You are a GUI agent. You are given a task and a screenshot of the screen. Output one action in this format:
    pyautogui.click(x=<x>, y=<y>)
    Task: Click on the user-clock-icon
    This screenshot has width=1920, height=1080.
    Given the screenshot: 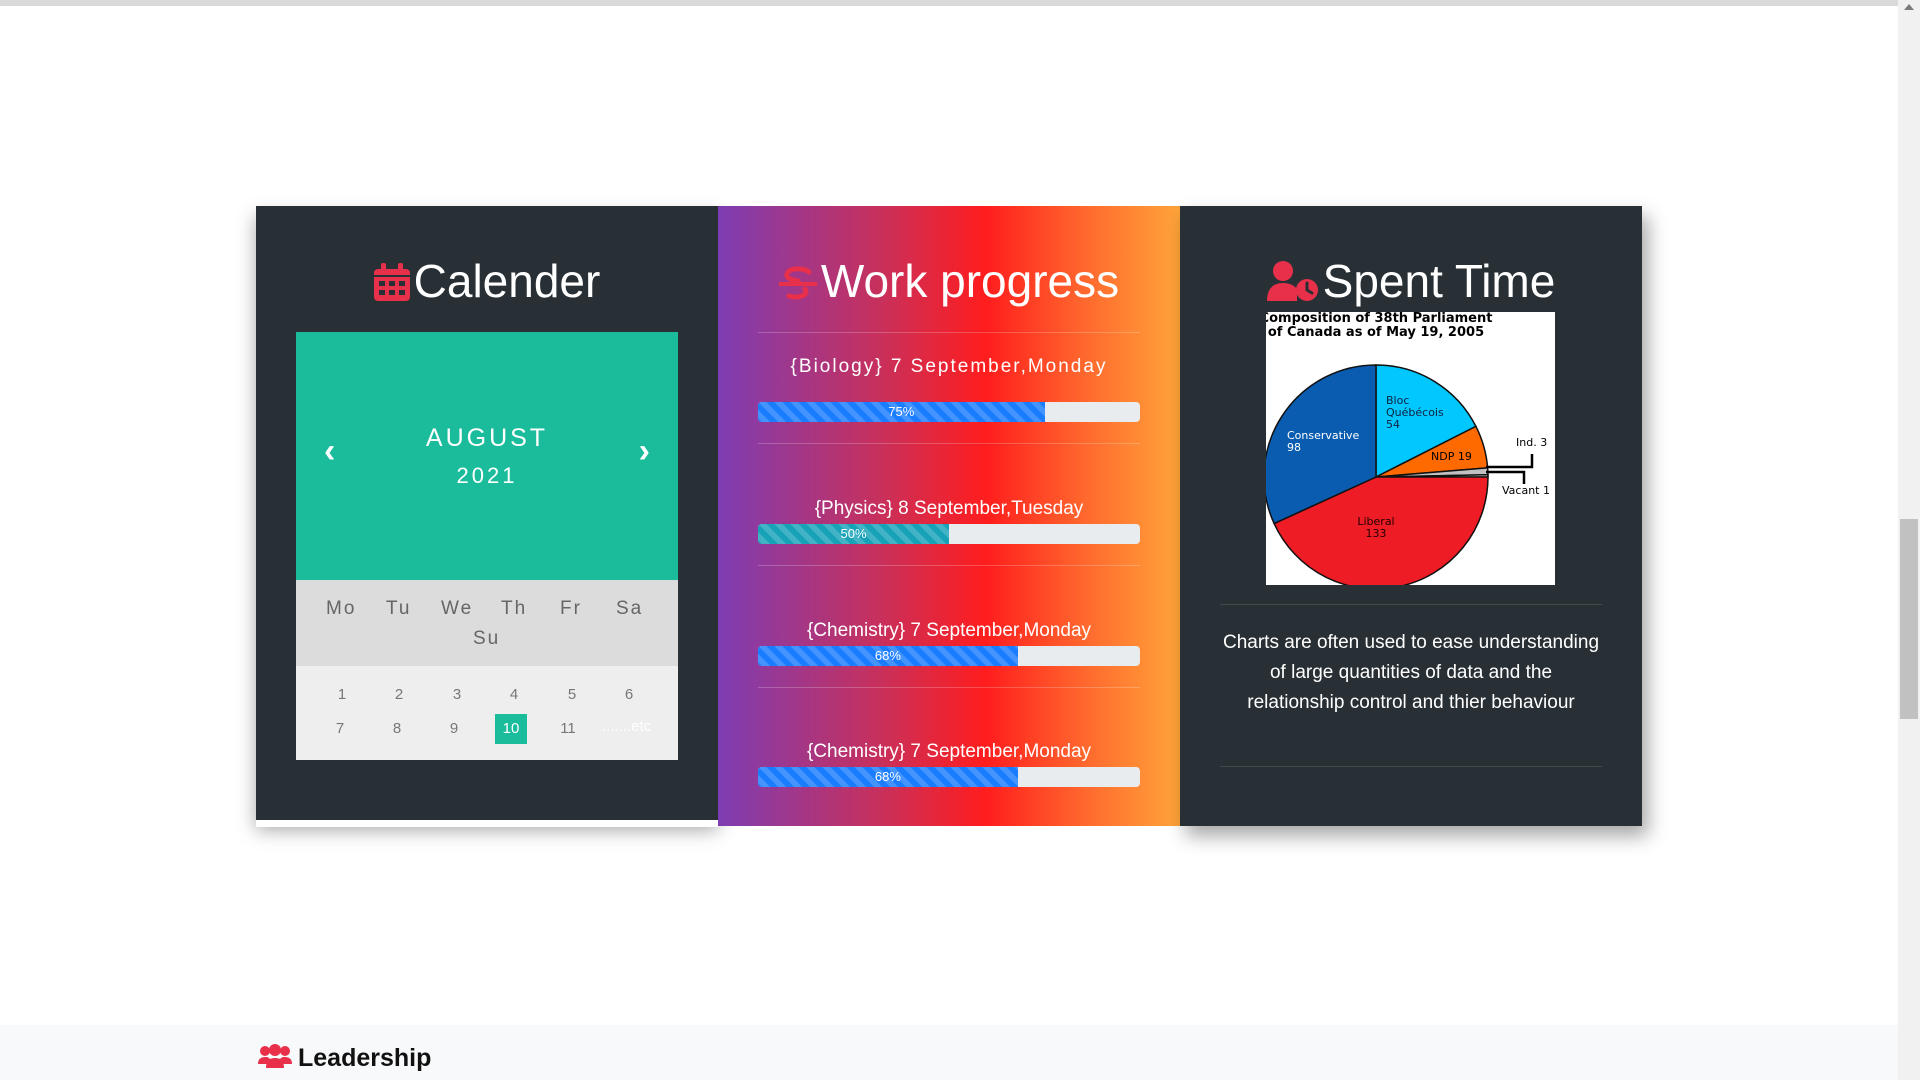 What is the action you would take?
    pyautogui.click(x=1292, y=285)
    